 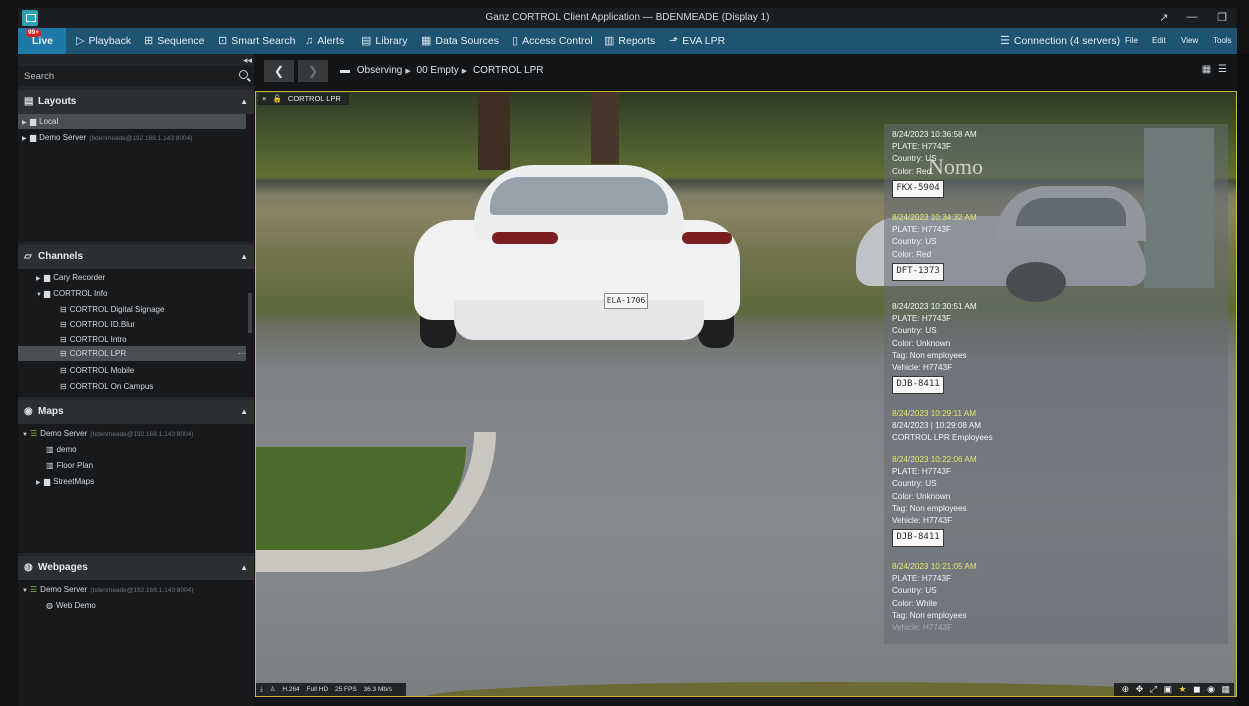 What do you see at coordinates (65, 481) in the screenshot?
I see `tree-item-streetmaps: ▶ ▆ StreetMaps` at bounding box center [65, 481].